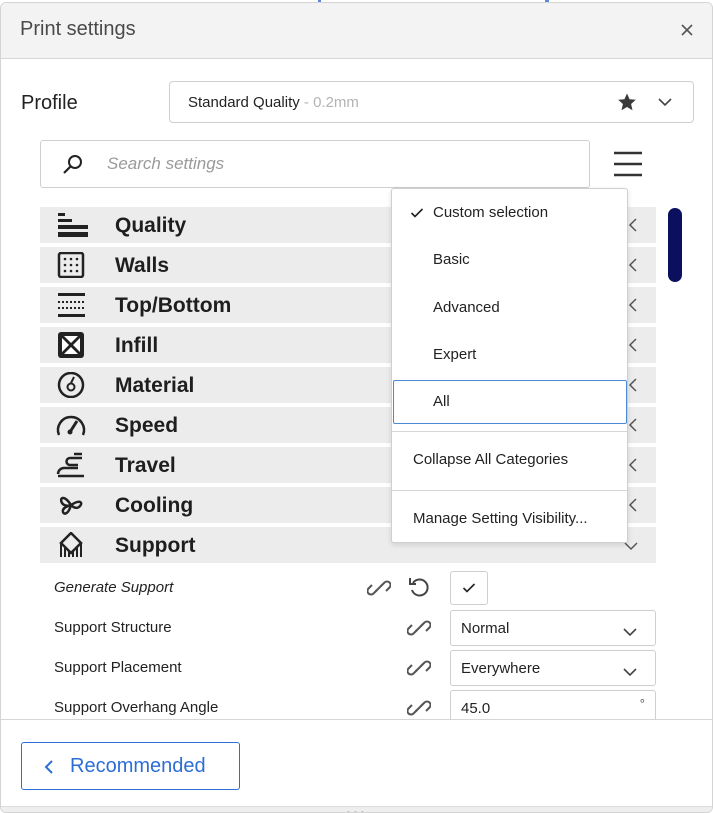 The height and width of the screenshot is (813, 713). I want to click on setting-label: Support Overhang Angle, so click(136, 707).